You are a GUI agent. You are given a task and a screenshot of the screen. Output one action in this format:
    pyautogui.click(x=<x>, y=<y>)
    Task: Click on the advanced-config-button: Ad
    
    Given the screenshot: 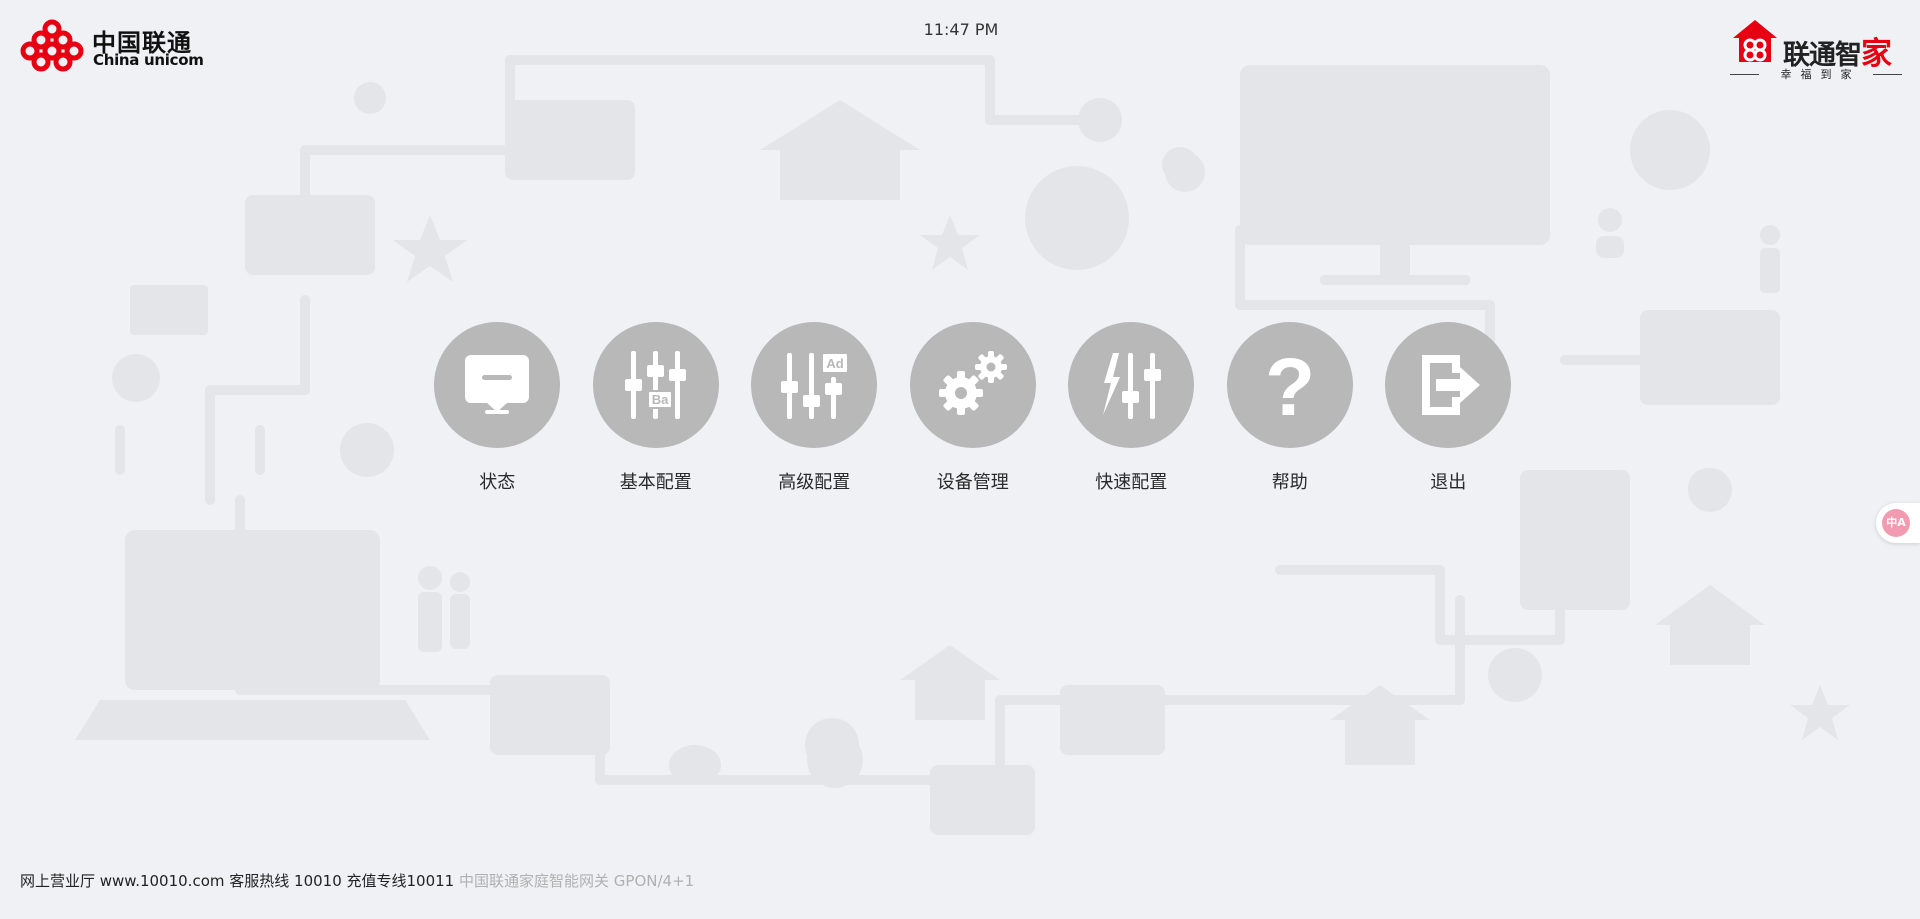 What is the action you would take?
    pyautogui.click(x=814, y=385)
    